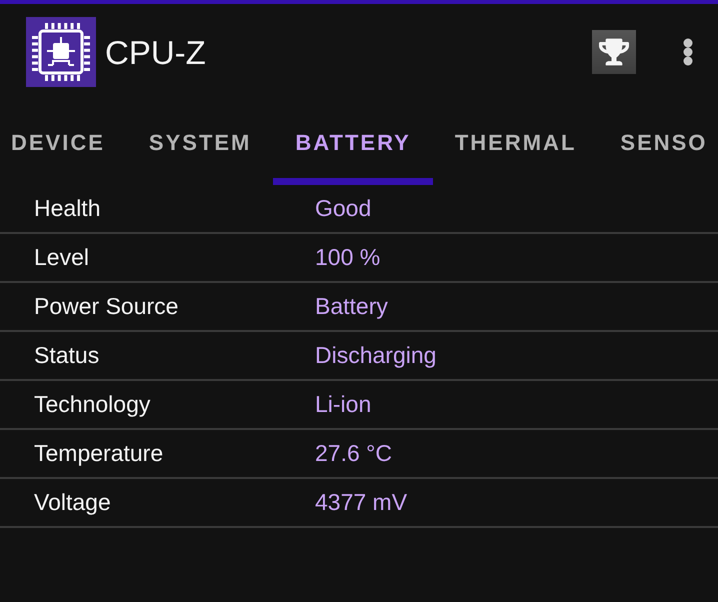 This screenshot has height=602, width=718. What do you see at coordinates (93, 405) in the screenshot?
I see `row-label: Technology` at bounding box center [93, 405].